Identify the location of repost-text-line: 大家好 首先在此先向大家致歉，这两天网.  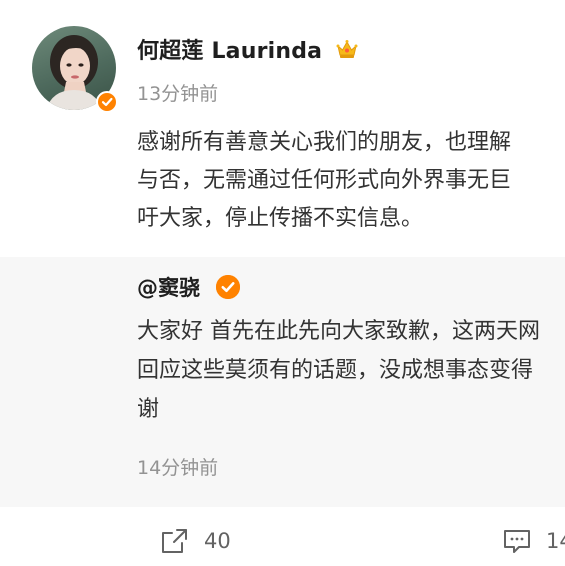
(338, 331).